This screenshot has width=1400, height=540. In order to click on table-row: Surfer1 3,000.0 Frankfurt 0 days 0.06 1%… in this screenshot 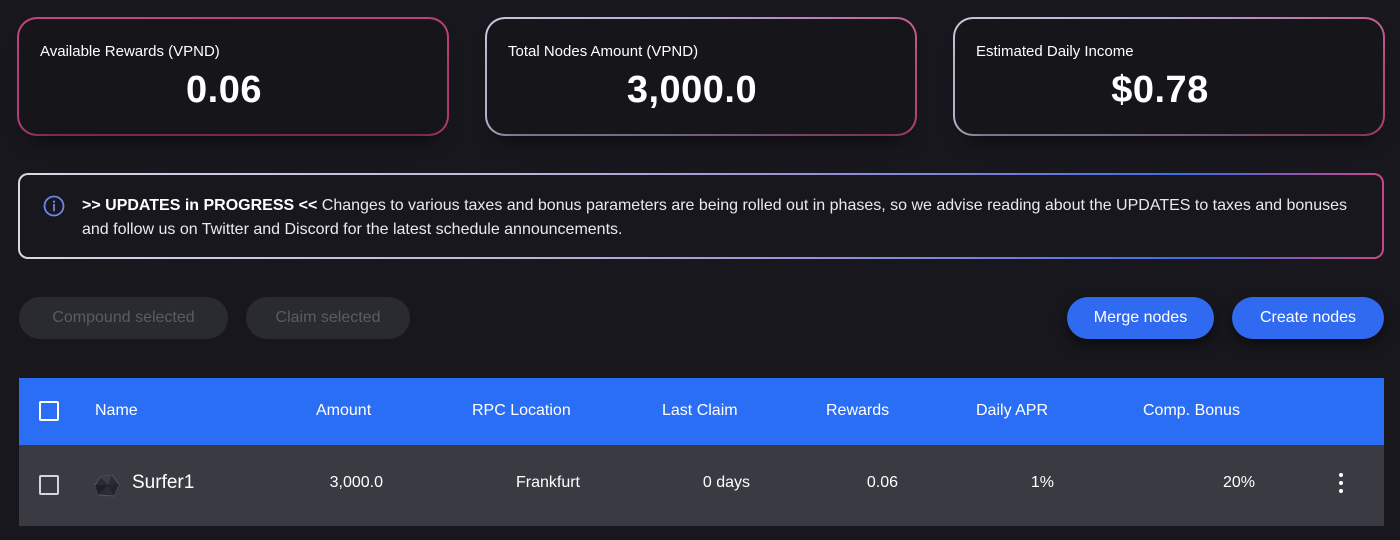, I will do `click(701, 485)`.